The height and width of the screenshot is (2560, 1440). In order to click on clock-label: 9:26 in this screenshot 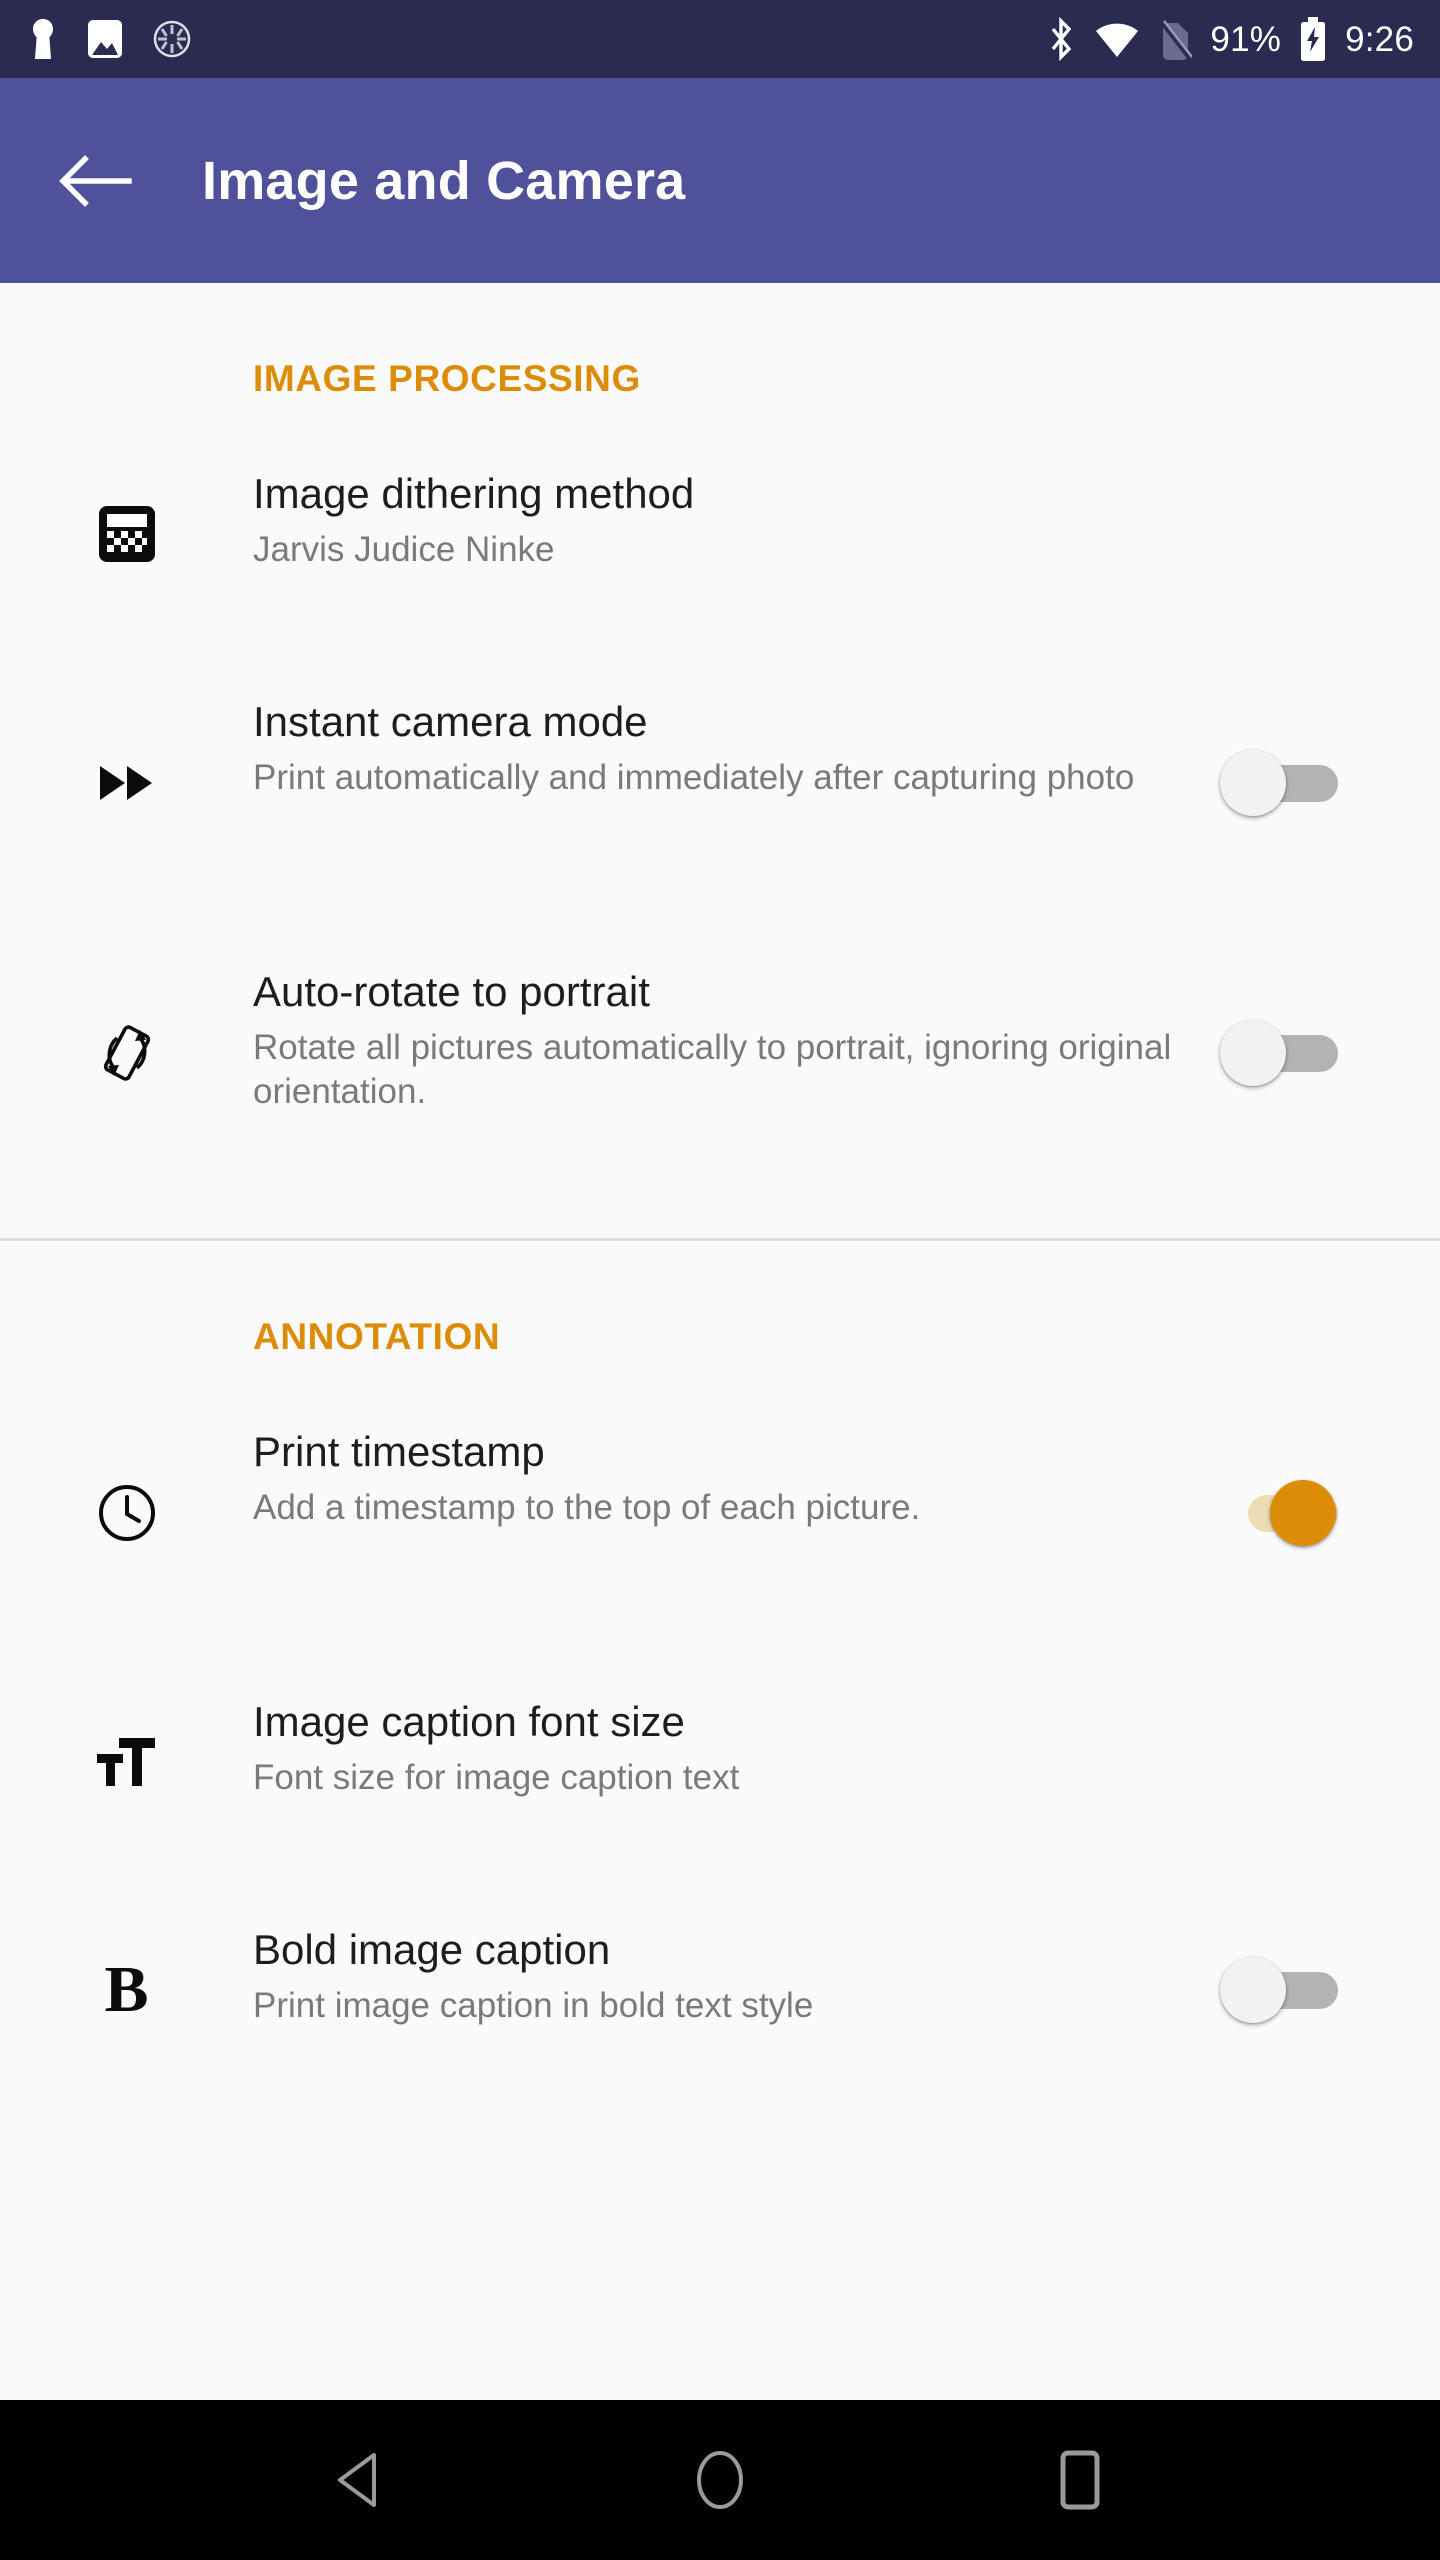, I will do `click(1379, 39)`.